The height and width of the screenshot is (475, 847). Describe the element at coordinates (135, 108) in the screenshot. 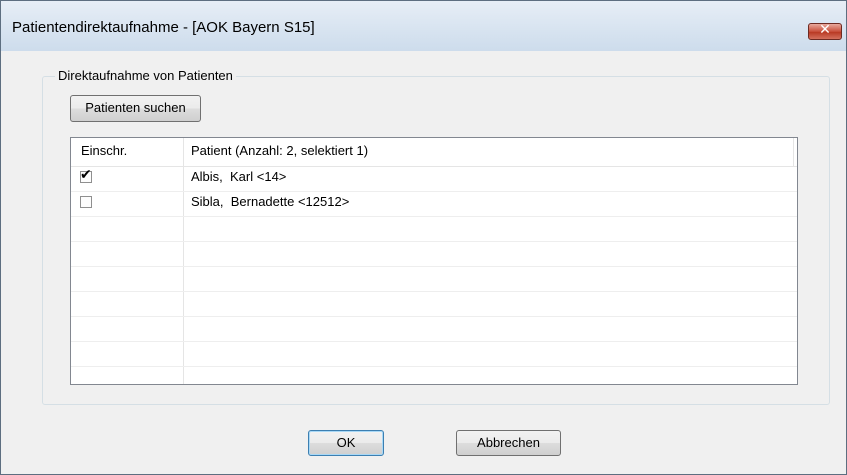

I see `search-patients-button: Patienten suchen` at that location.